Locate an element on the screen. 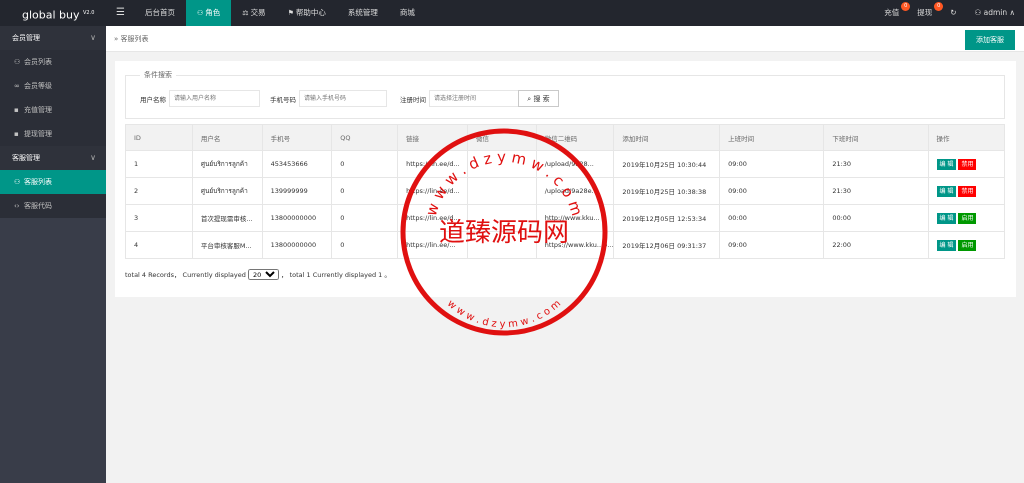 The image size is (1024, 483). recharge-link: 充值 0 is located at coordinates (893, 13).